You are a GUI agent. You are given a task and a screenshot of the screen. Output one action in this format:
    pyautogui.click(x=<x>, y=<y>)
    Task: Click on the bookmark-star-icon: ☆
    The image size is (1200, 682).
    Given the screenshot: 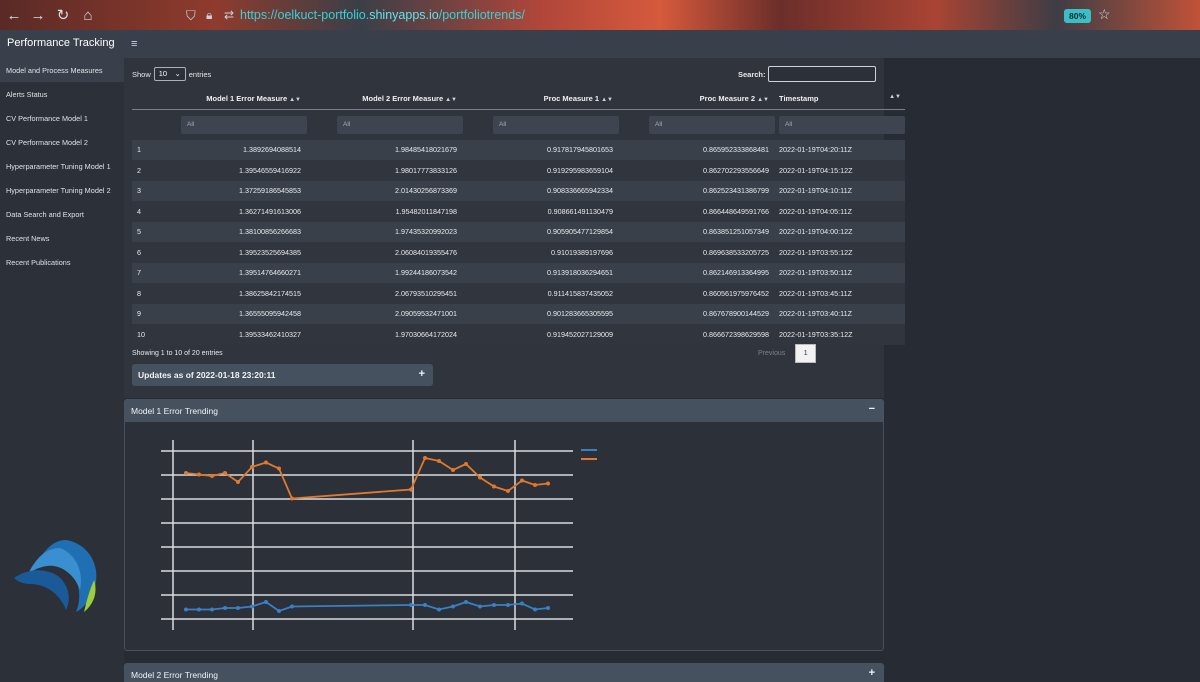 What is the action you would take?
    pyautogui.click(x=1104, y=14)
    